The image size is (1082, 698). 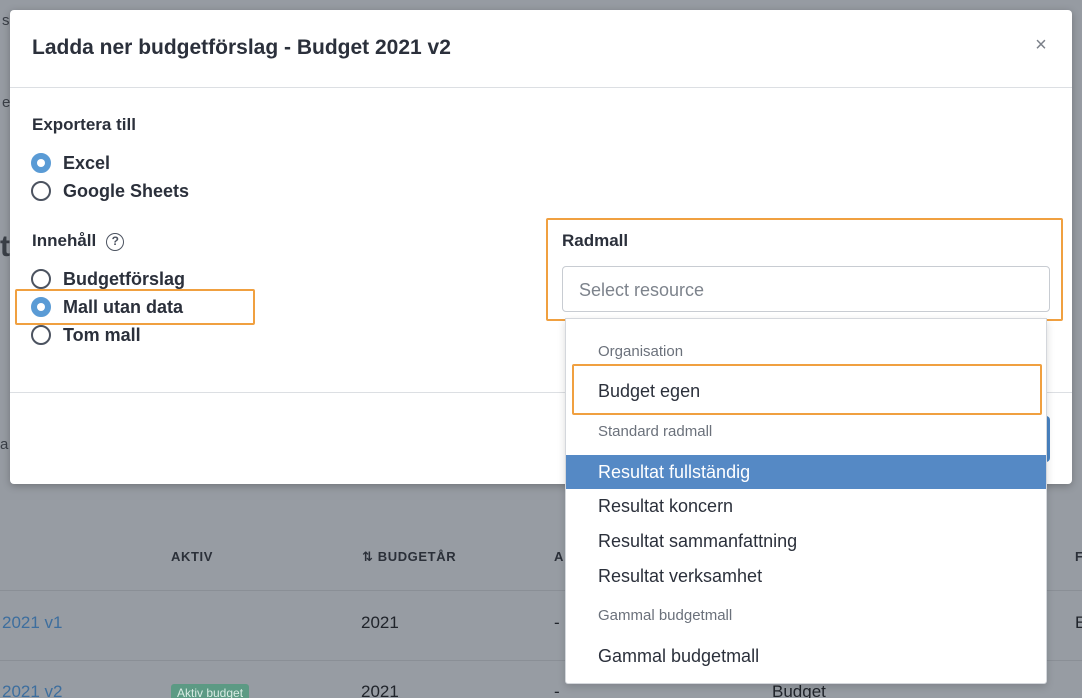 What do you see at coordinates (32, 623) in the screenshot?
I see `row-name-link: 2021 v1` at bounding box center [32, 623].